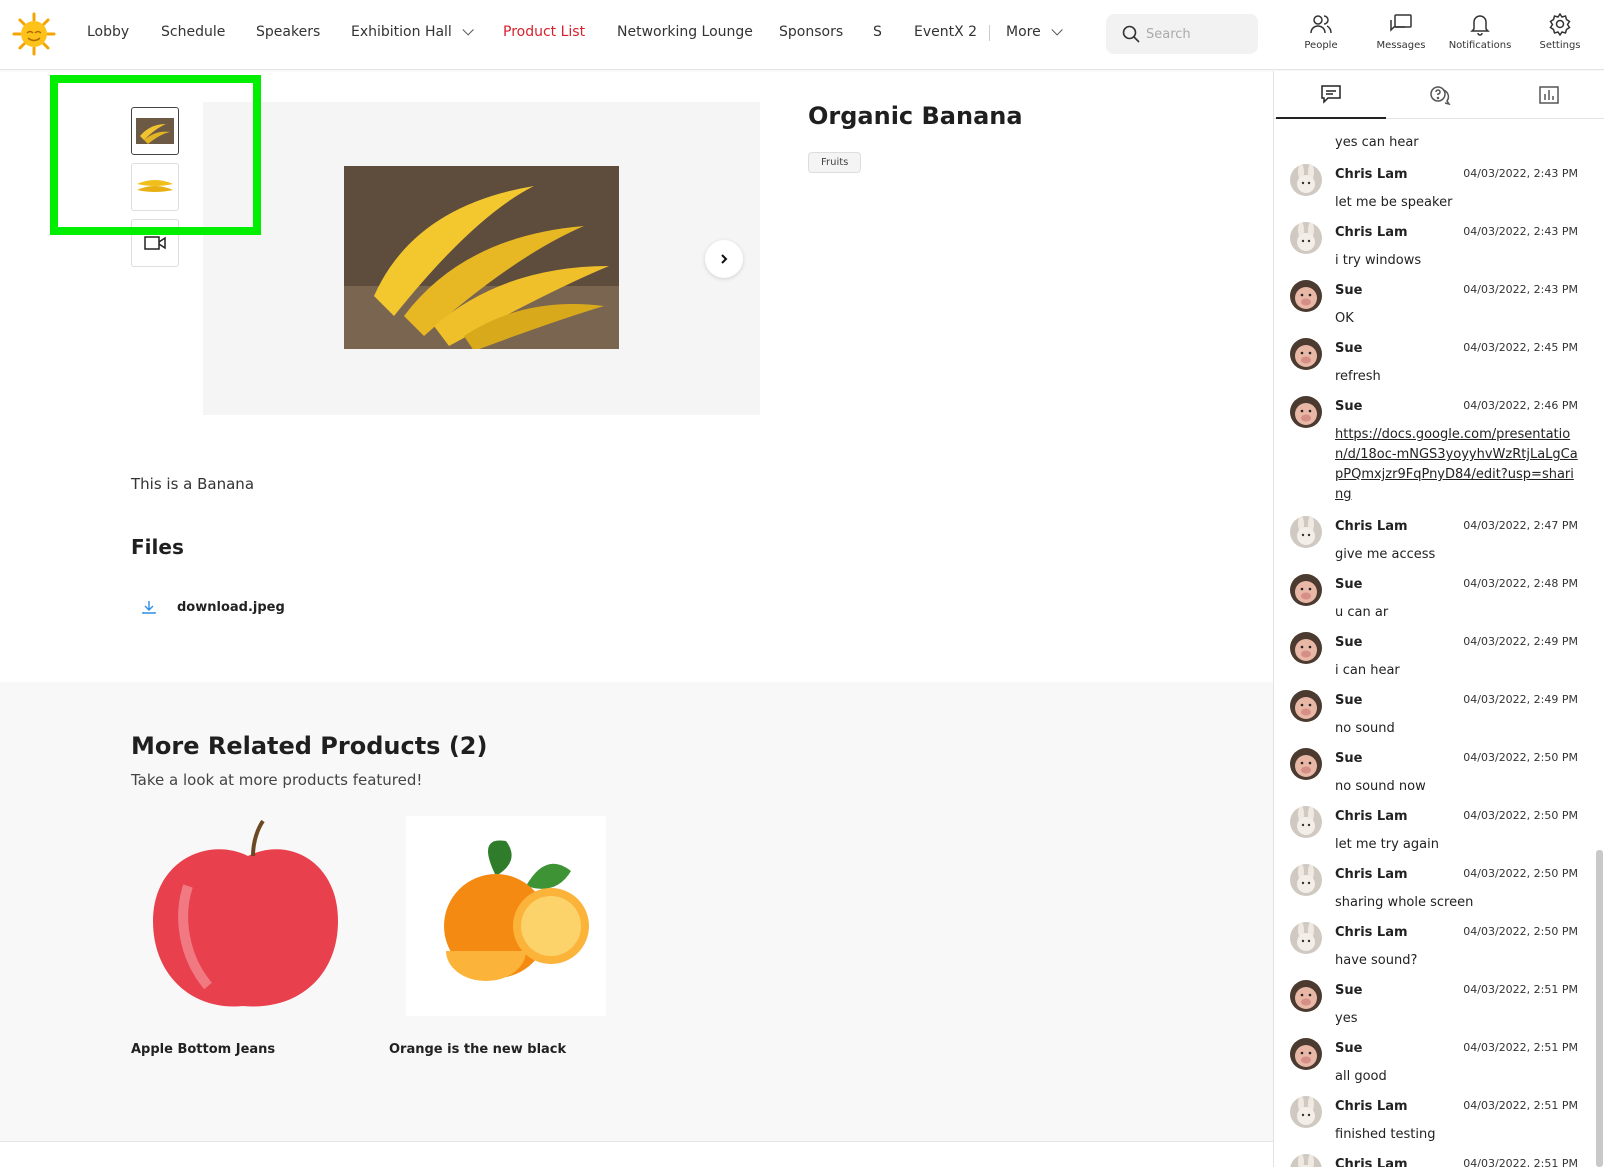 The height and width of the screenshot is (1167, 1604). I want to click on nav-product-list: Product List, so click(544, 32).